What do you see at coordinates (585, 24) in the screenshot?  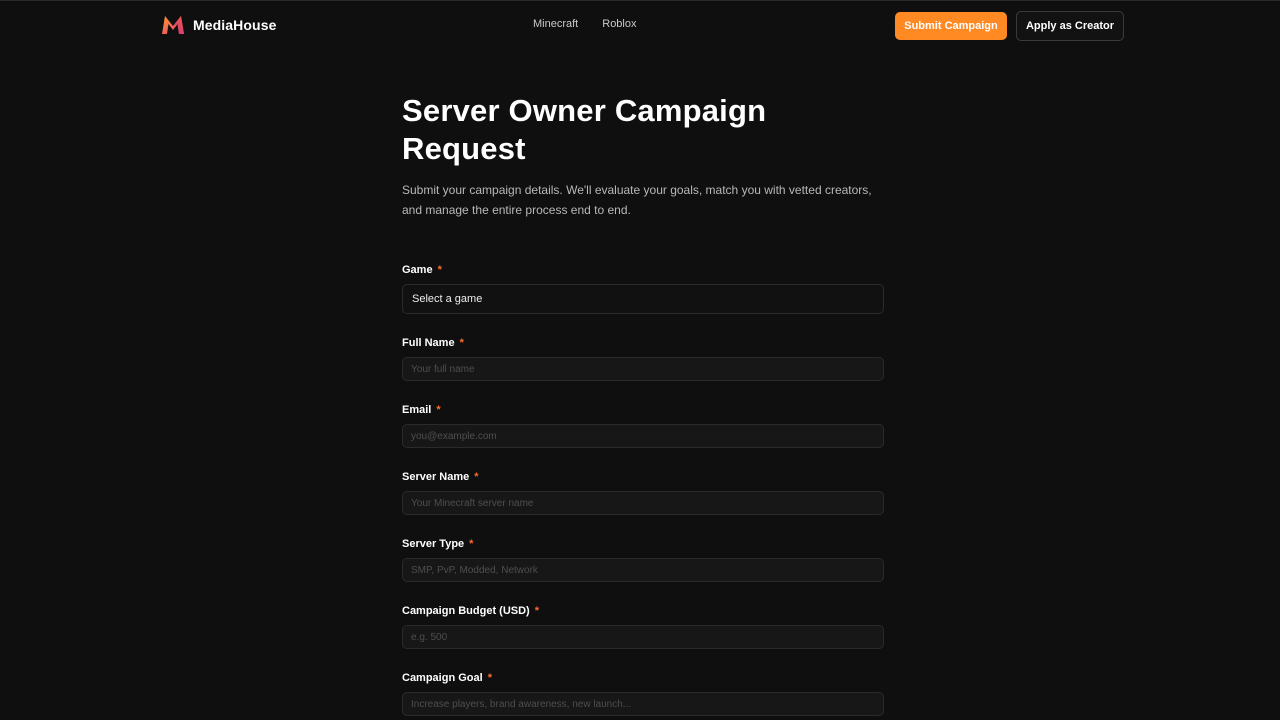 I see `main-nav: Minecraft Roblox` at bounding box center [585, 24].